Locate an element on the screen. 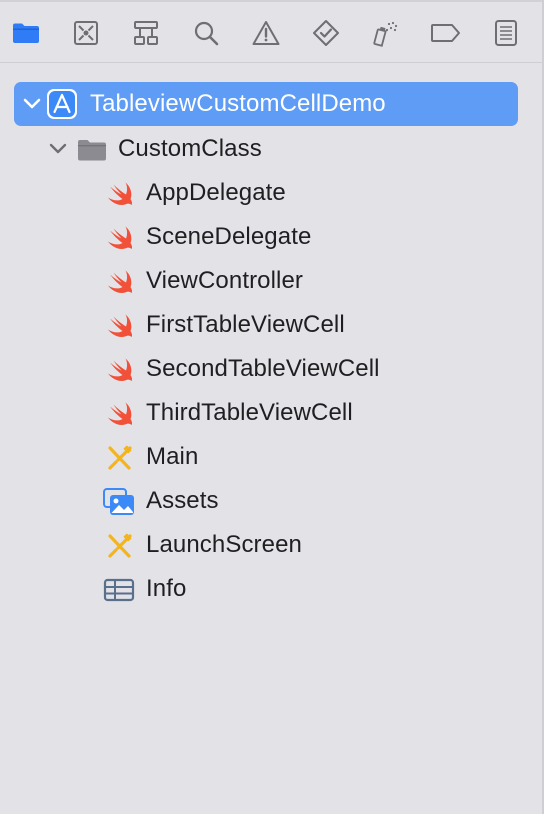  project-label: TableviewCustomCellDemo is located at coordinates (238, 103).